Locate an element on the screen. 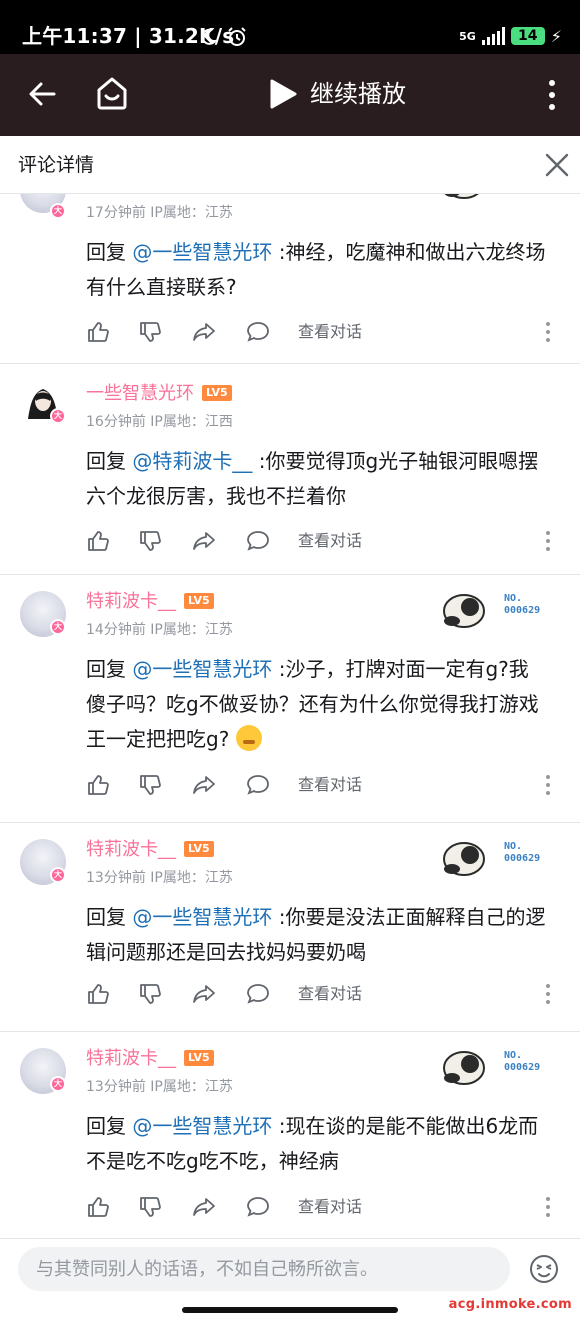 The height and width of the screenshot is (1321, 580). more-vertical-icon is located at coordinates (552, 95).